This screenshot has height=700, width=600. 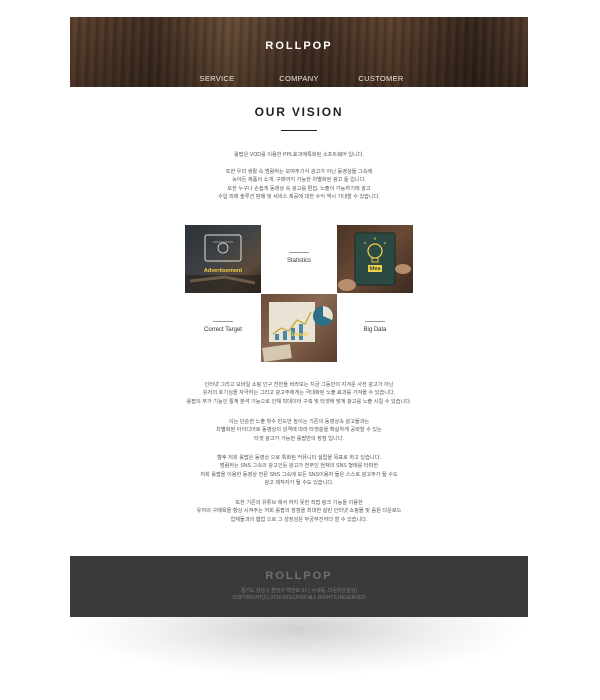 I want to click on nav-company: COMPANY, so click(x=299, y=78).